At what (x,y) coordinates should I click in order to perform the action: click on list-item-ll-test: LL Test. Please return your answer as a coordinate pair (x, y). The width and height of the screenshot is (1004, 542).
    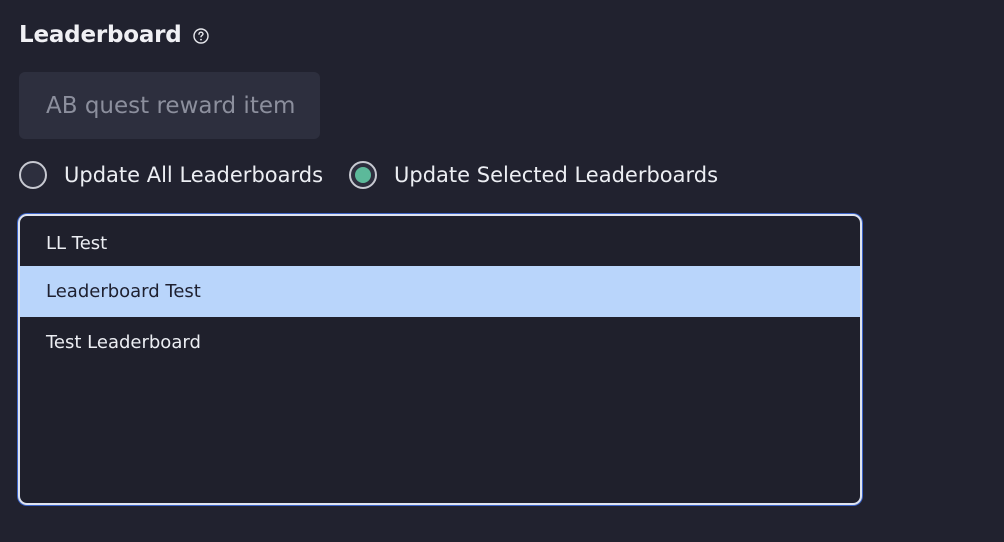
    Looking at the image, I should click on (440, 241).